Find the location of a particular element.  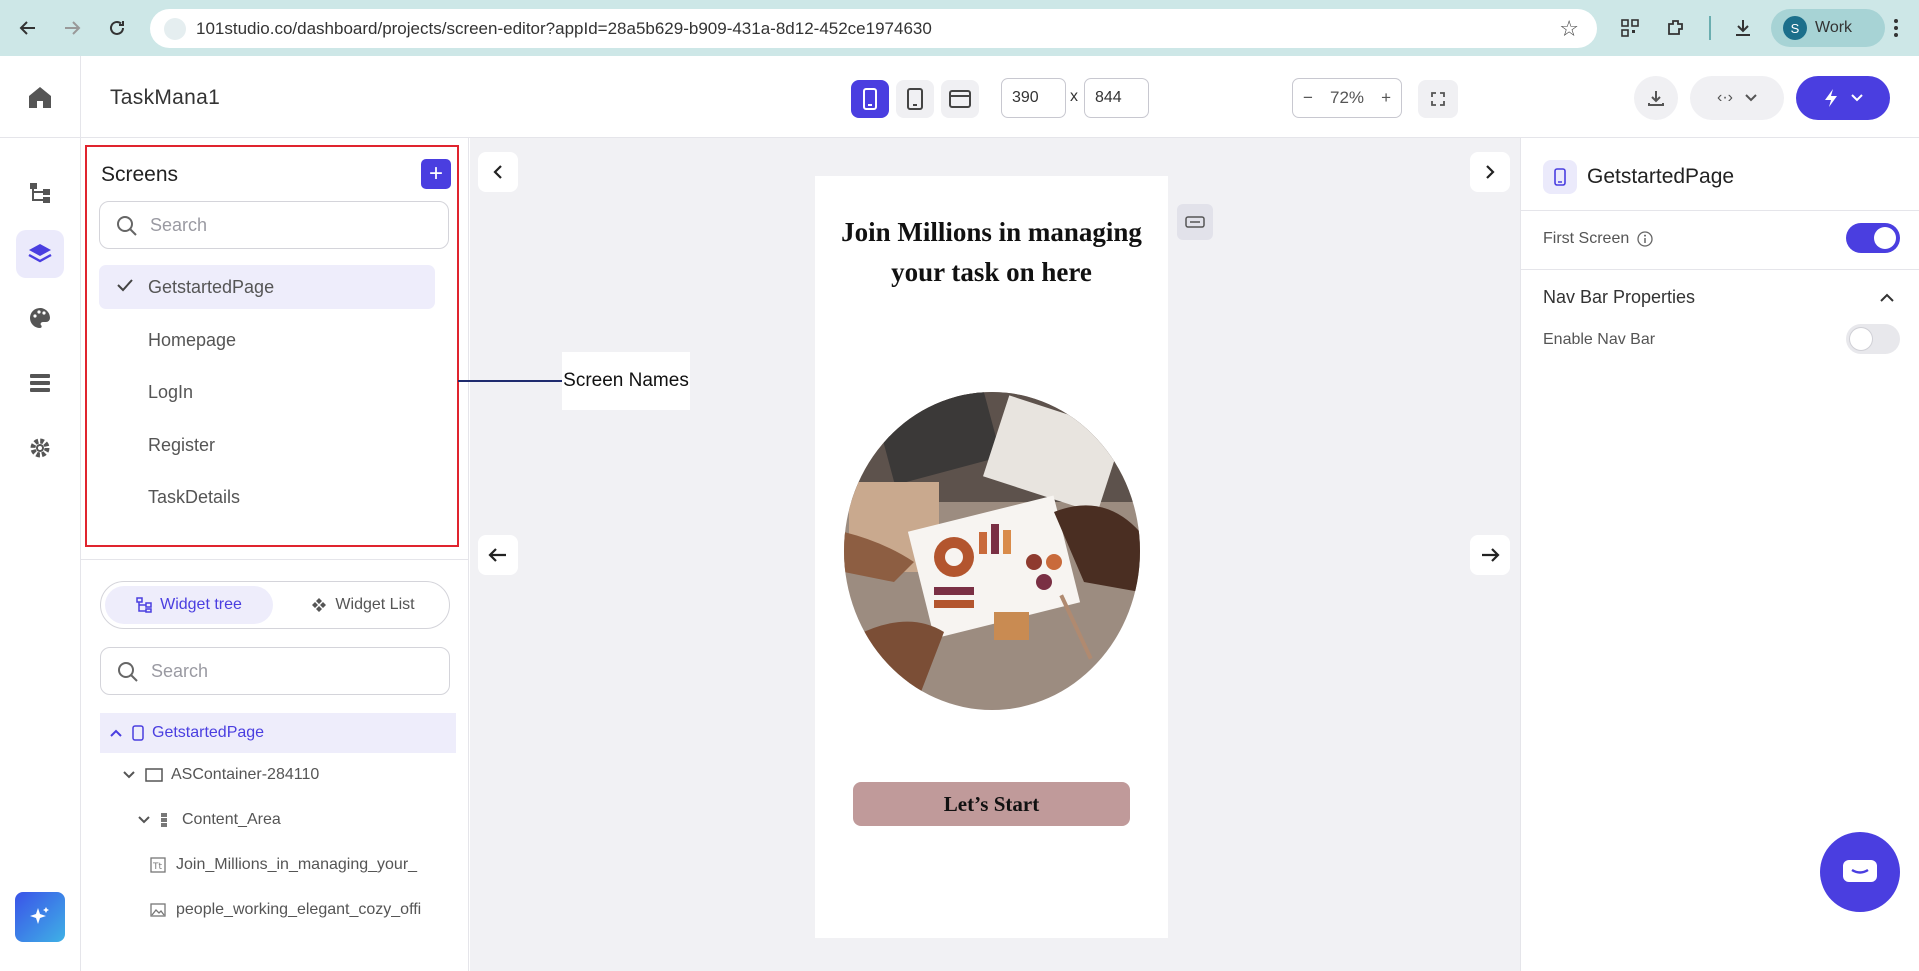

project-title: TaskMana1 is located at coordinates (165, 97).